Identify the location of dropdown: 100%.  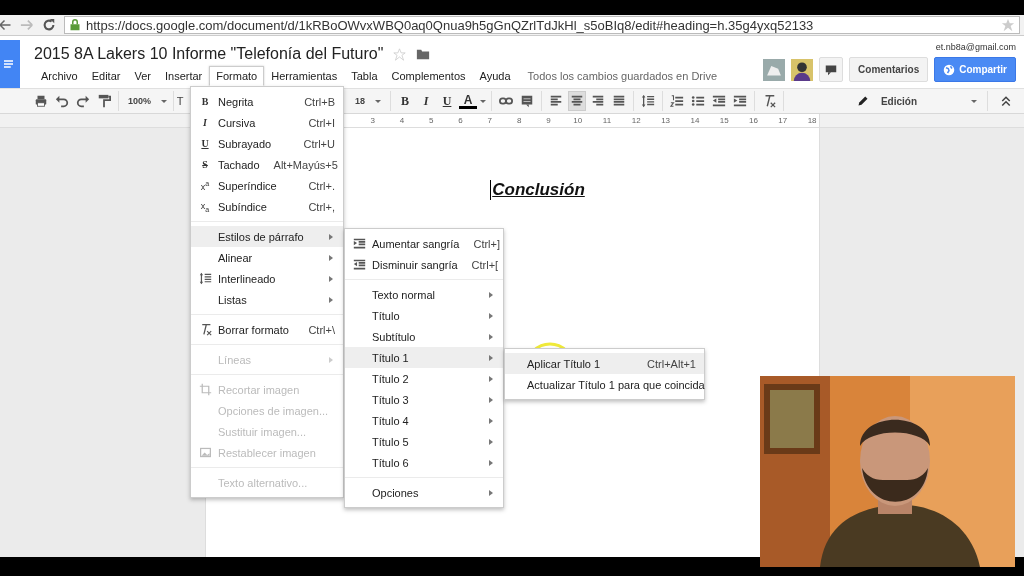
(148, 101).